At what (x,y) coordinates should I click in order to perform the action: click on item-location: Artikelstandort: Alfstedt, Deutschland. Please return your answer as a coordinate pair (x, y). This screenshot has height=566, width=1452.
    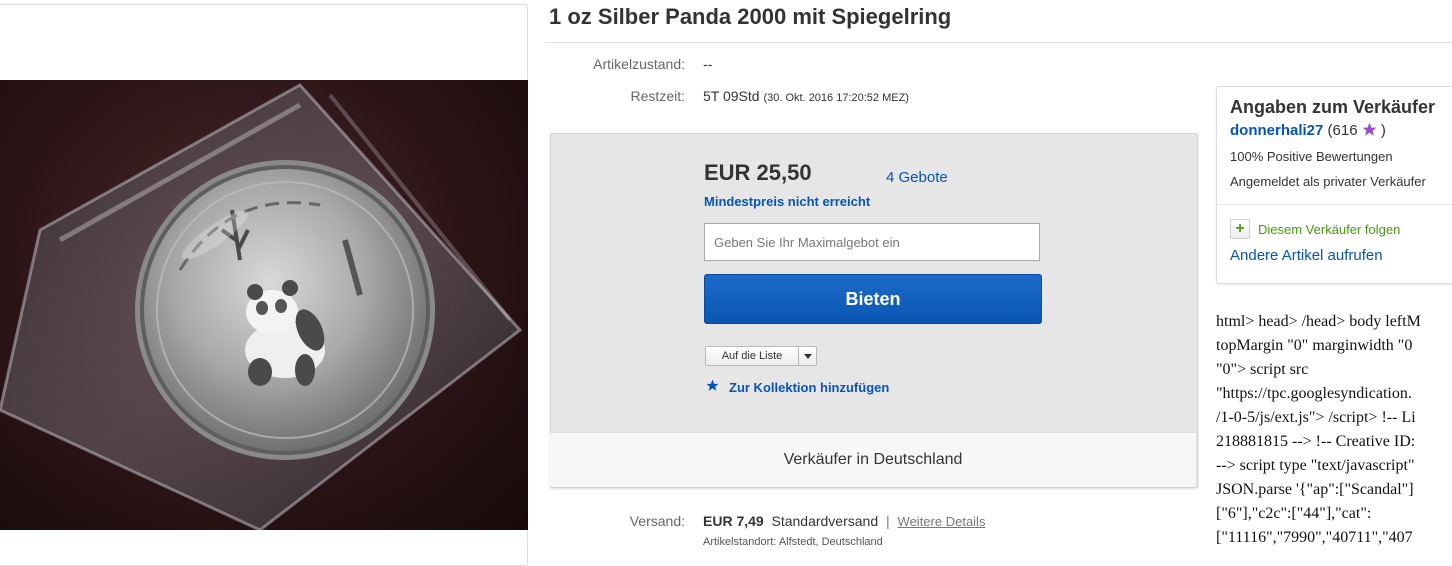
    Looking at the image, I should click on (793, 542).